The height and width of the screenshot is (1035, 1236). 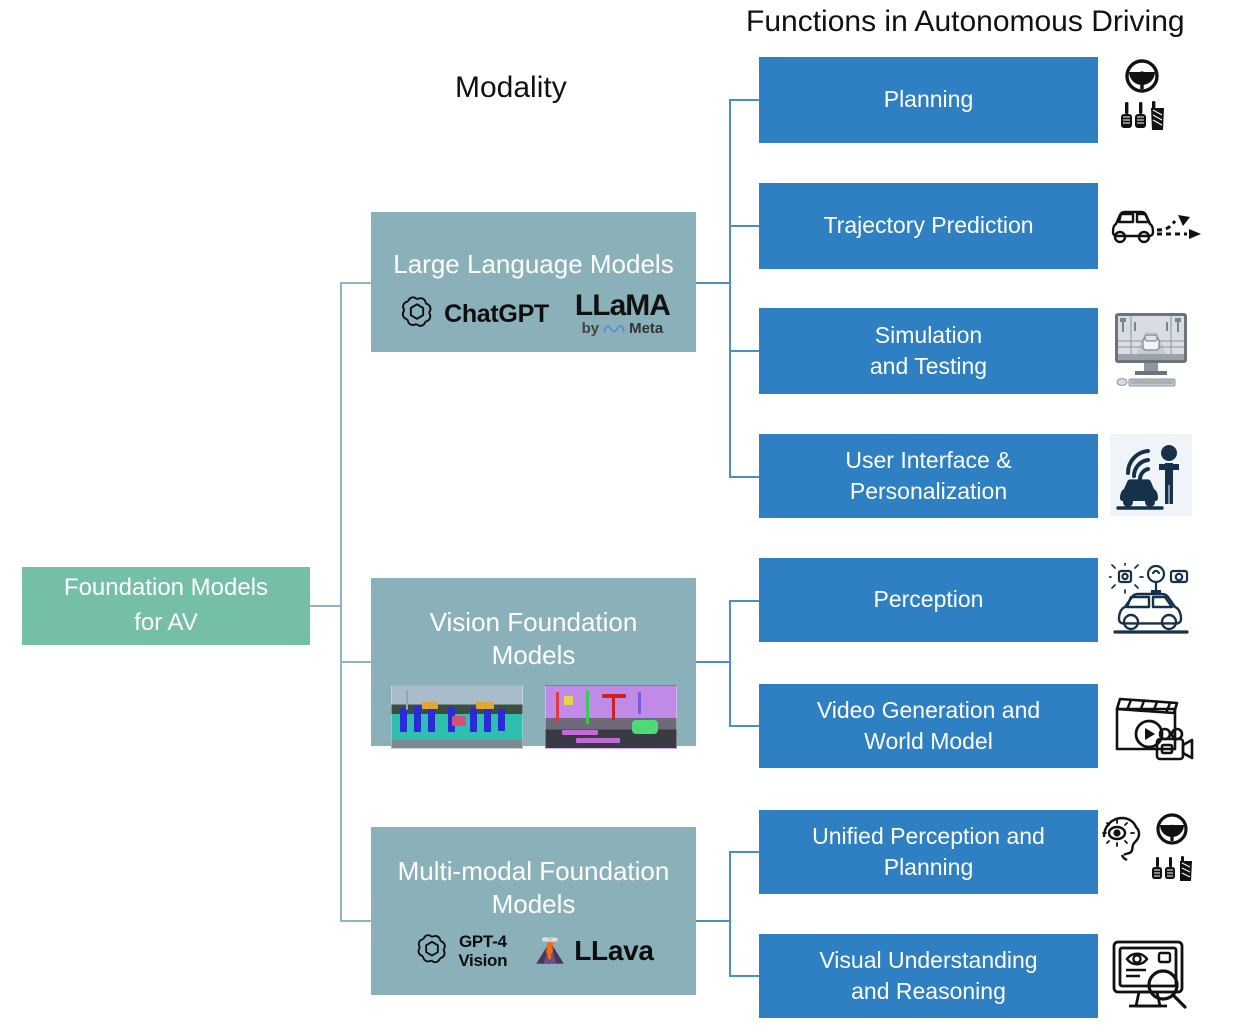 What do you see at coordinates (590, 329) in the screenshot?
I see `llama-logo-by: by` at bounding box center [590, 329].